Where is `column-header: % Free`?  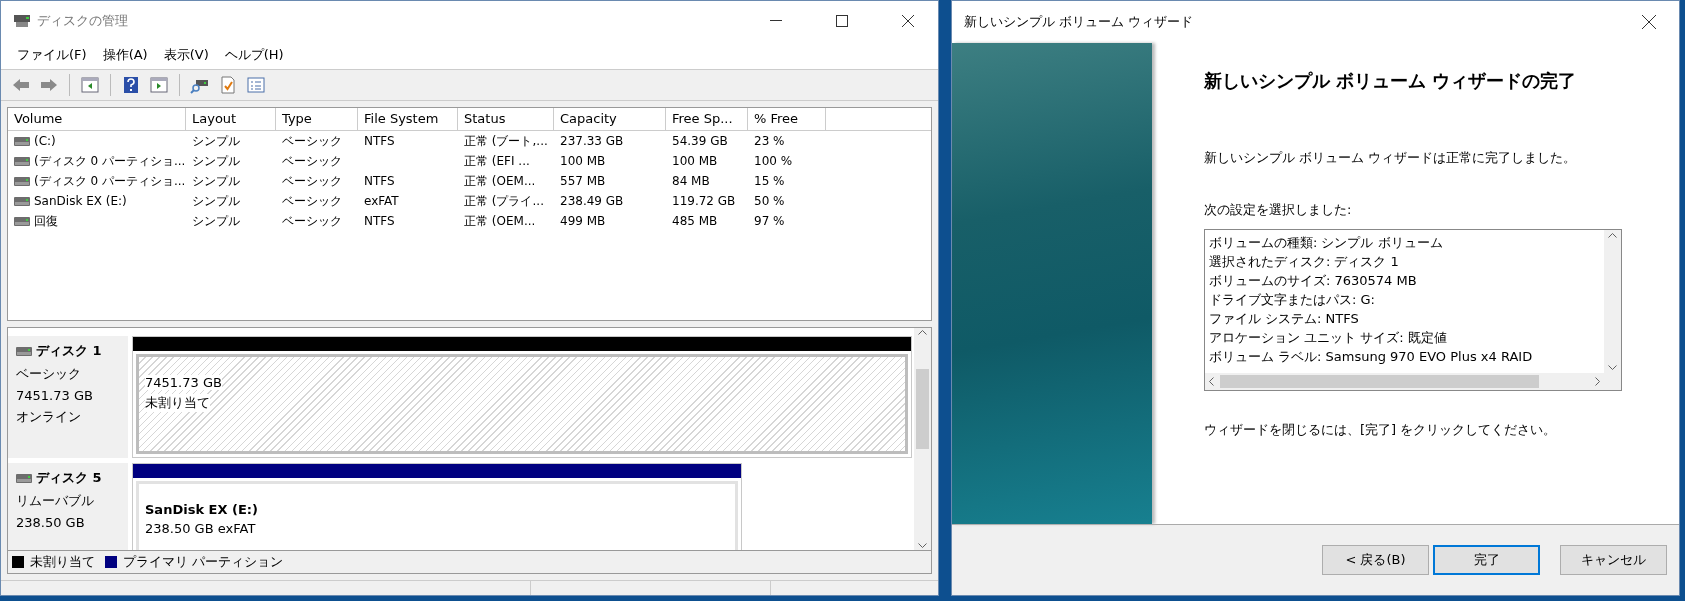
column-header: % Free is located at coordinates (787, 119).